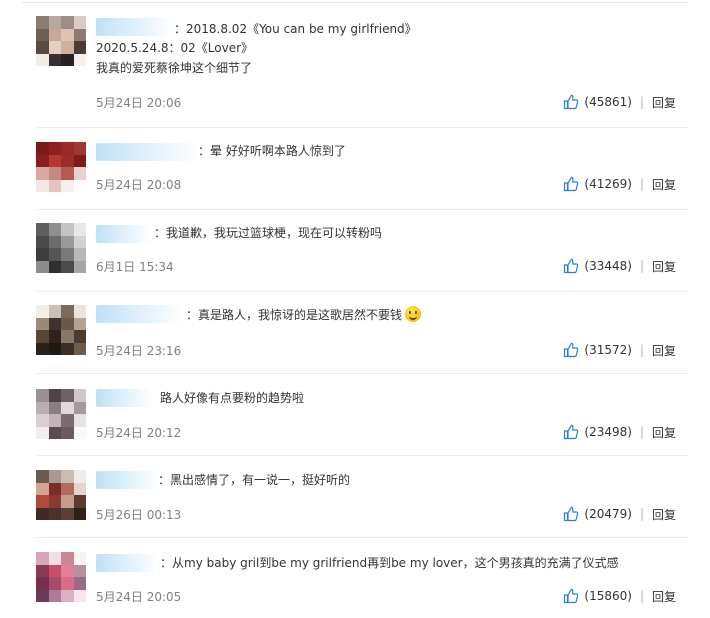  What do you see at coordinates (175, 48) in the screenshot?
I see `comment-text: 2020.5.24.8：02《Lover》` at bounding box center [175, 48].